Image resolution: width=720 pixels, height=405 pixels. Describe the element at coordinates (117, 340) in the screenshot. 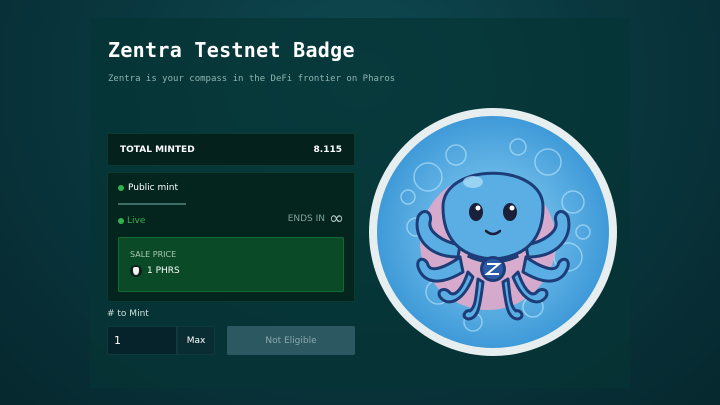

I see `quantity-input-value: 1` at that location.